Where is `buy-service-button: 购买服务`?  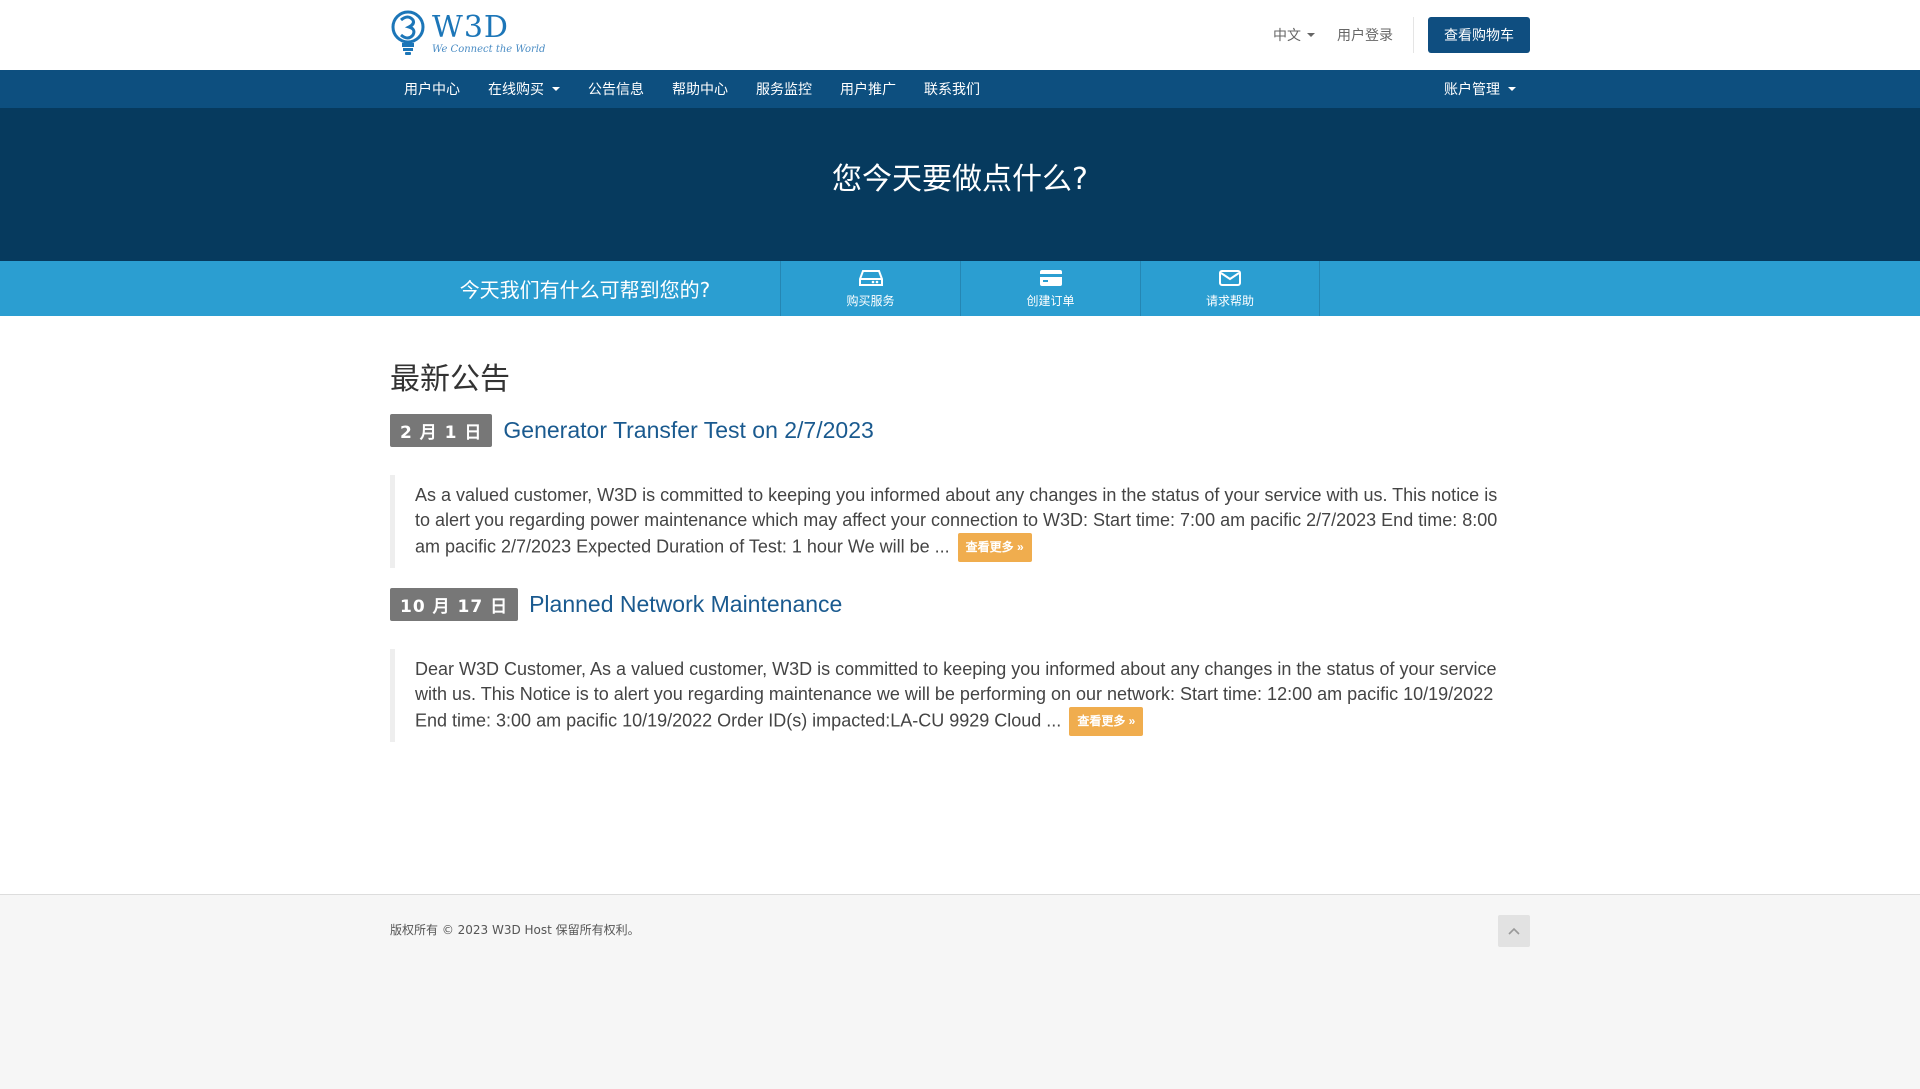 buy-service-button: 购买服务 is located at coordinates (870, 288).